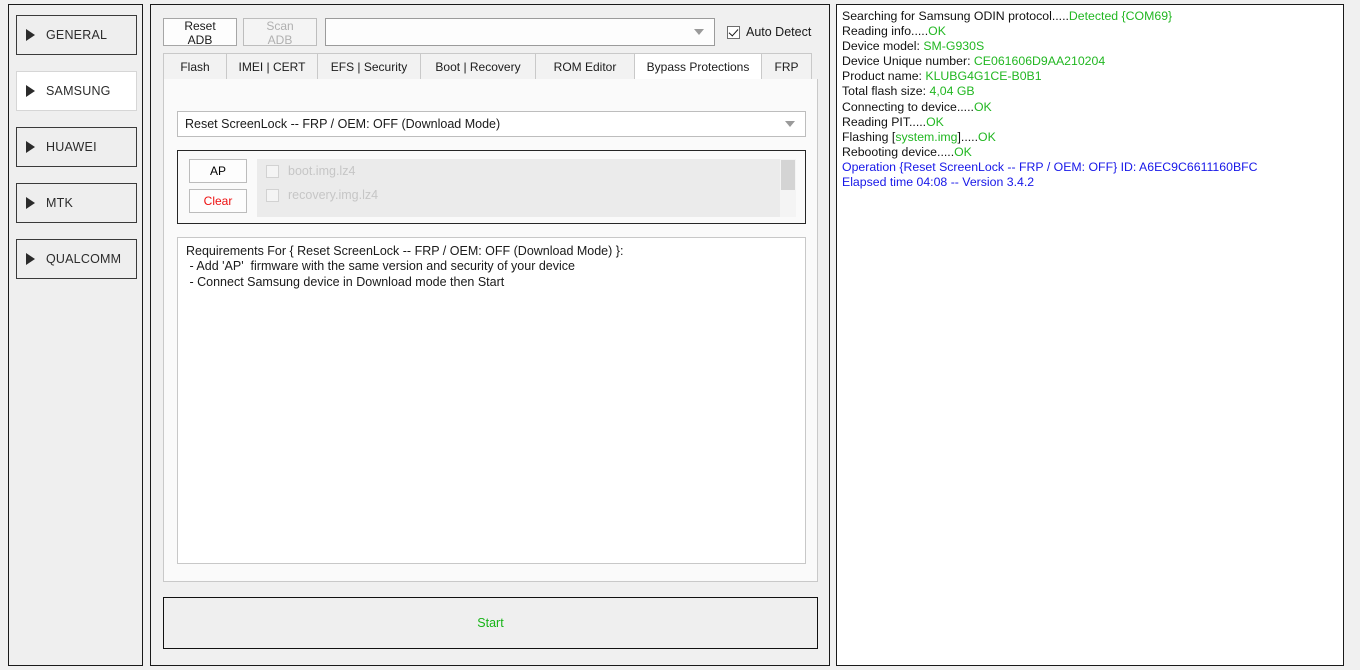 This screenshot has height=670, width=1360. I want to click on sidebar-item-qualcomm: QUALCOMM, so click(76, 259).